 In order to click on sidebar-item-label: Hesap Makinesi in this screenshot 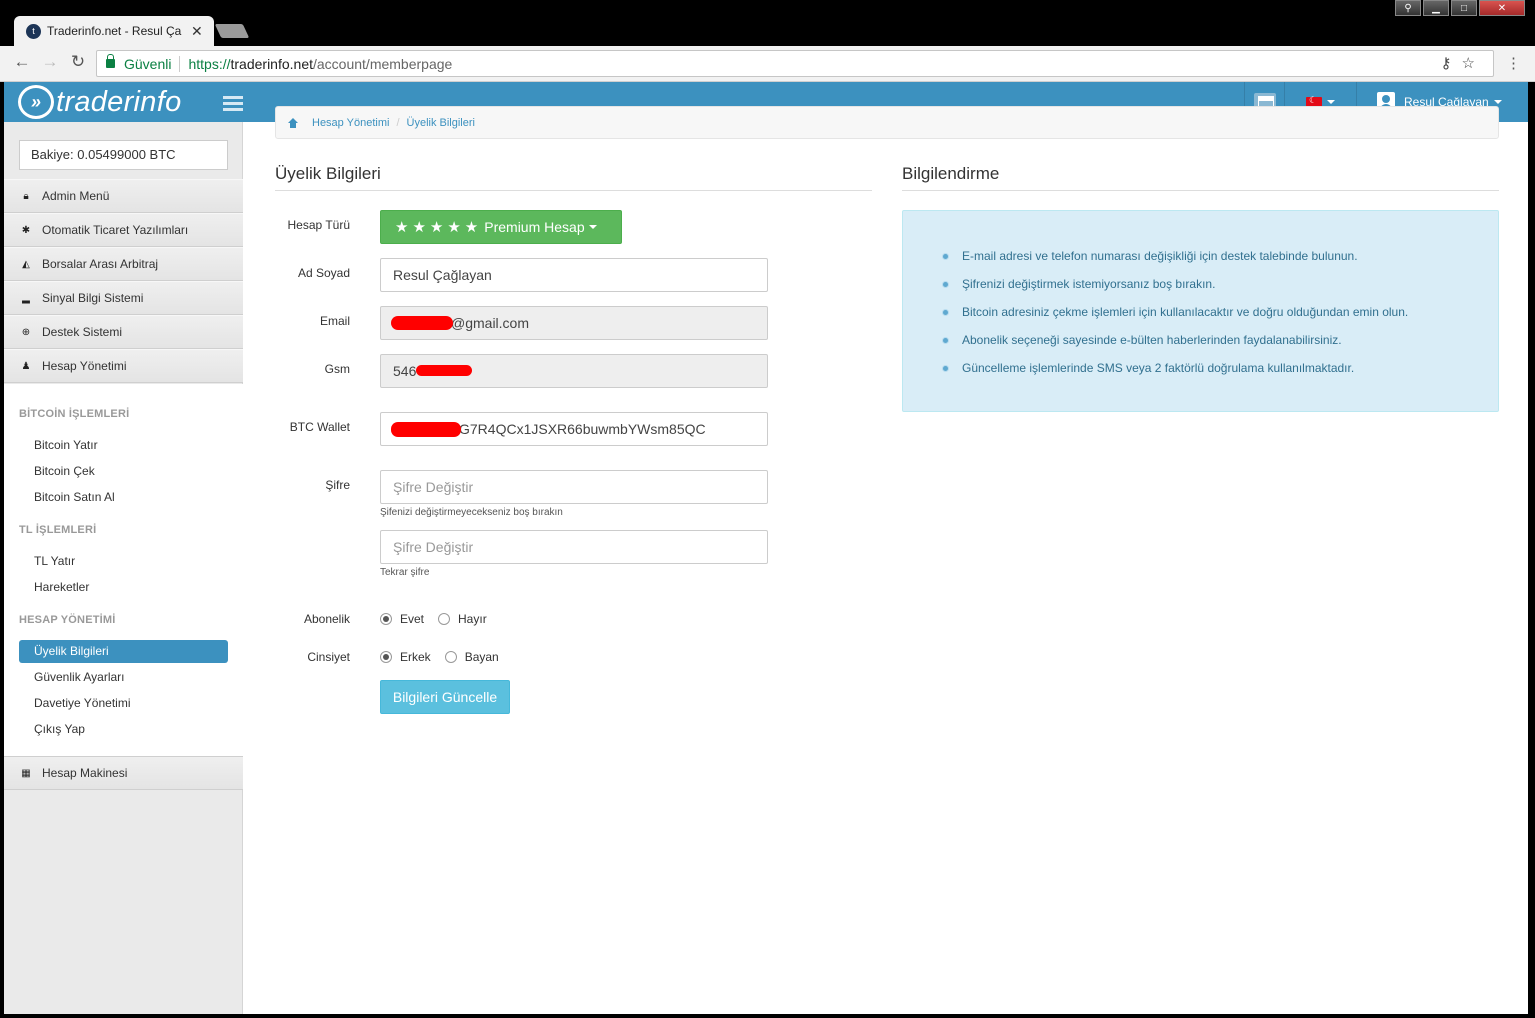, I will do `click(85, 773)`.